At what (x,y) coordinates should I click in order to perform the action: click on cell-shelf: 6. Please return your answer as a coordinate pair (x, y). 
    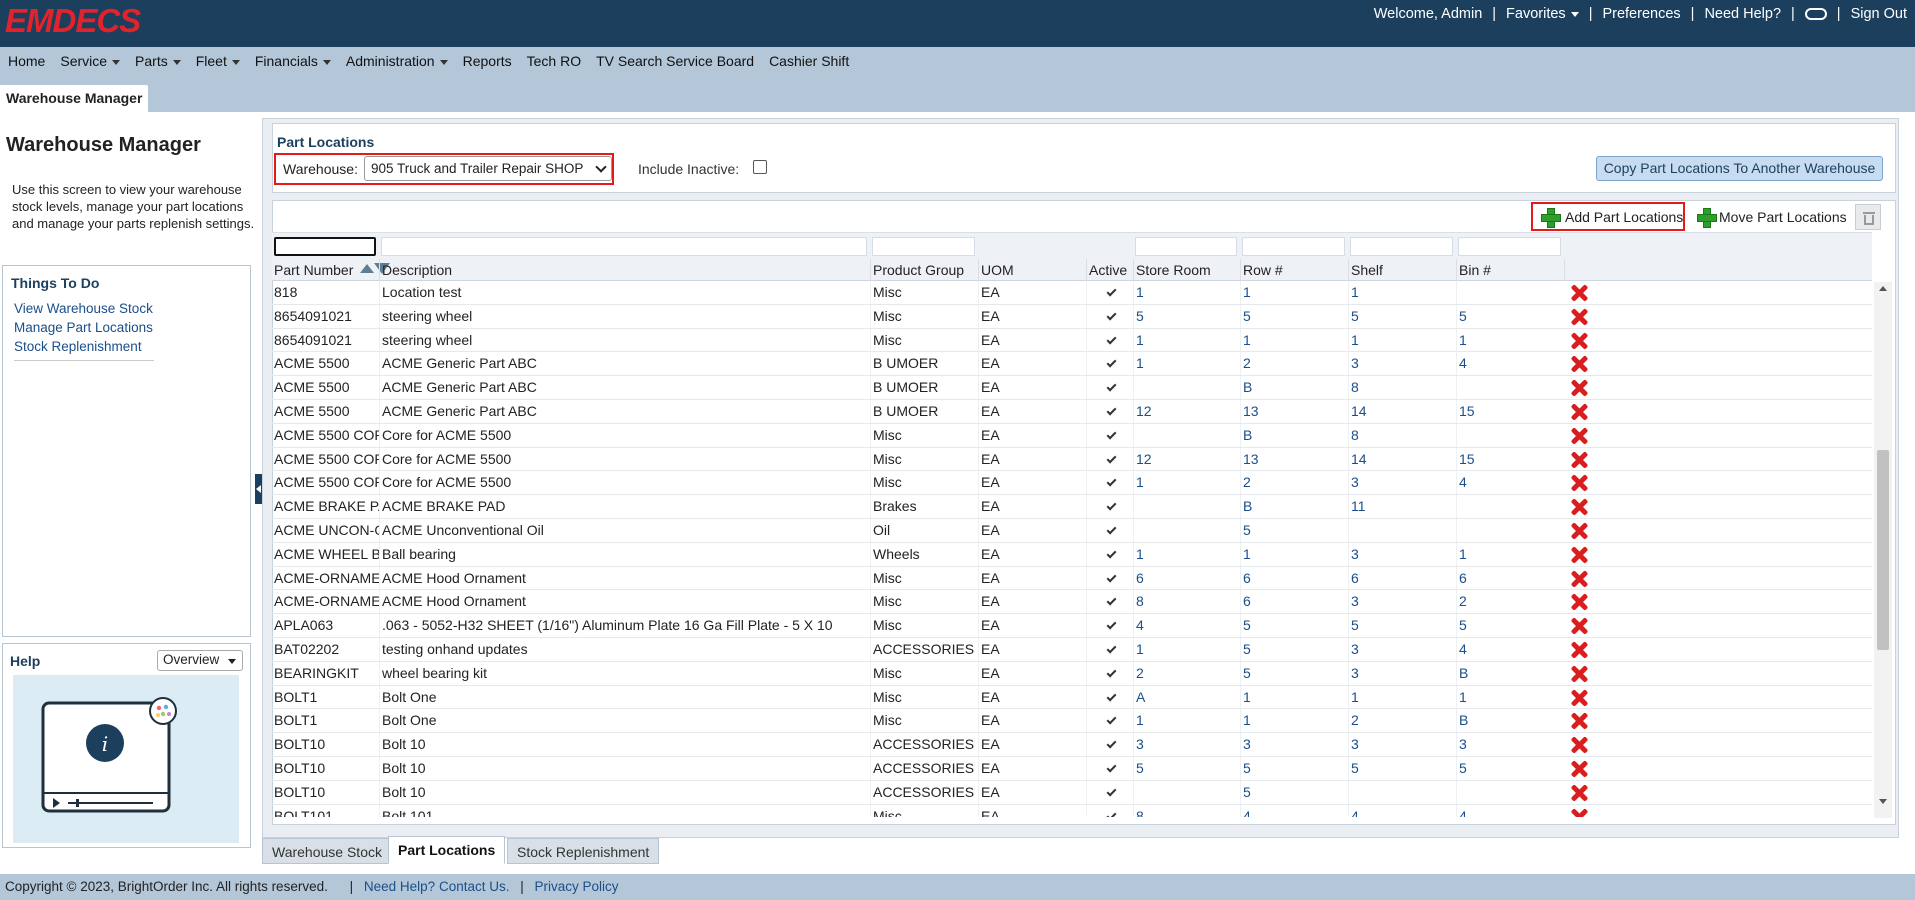
    Looking at the image, I should click on (1402, 578).